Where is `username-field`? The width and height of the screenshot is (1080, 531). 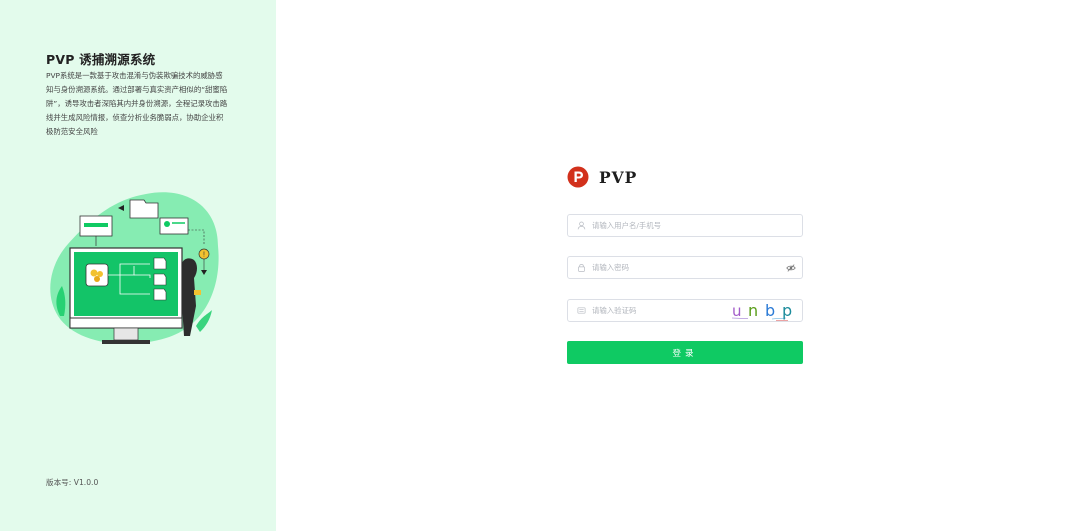 username-field is located at coordinates (685, 225).